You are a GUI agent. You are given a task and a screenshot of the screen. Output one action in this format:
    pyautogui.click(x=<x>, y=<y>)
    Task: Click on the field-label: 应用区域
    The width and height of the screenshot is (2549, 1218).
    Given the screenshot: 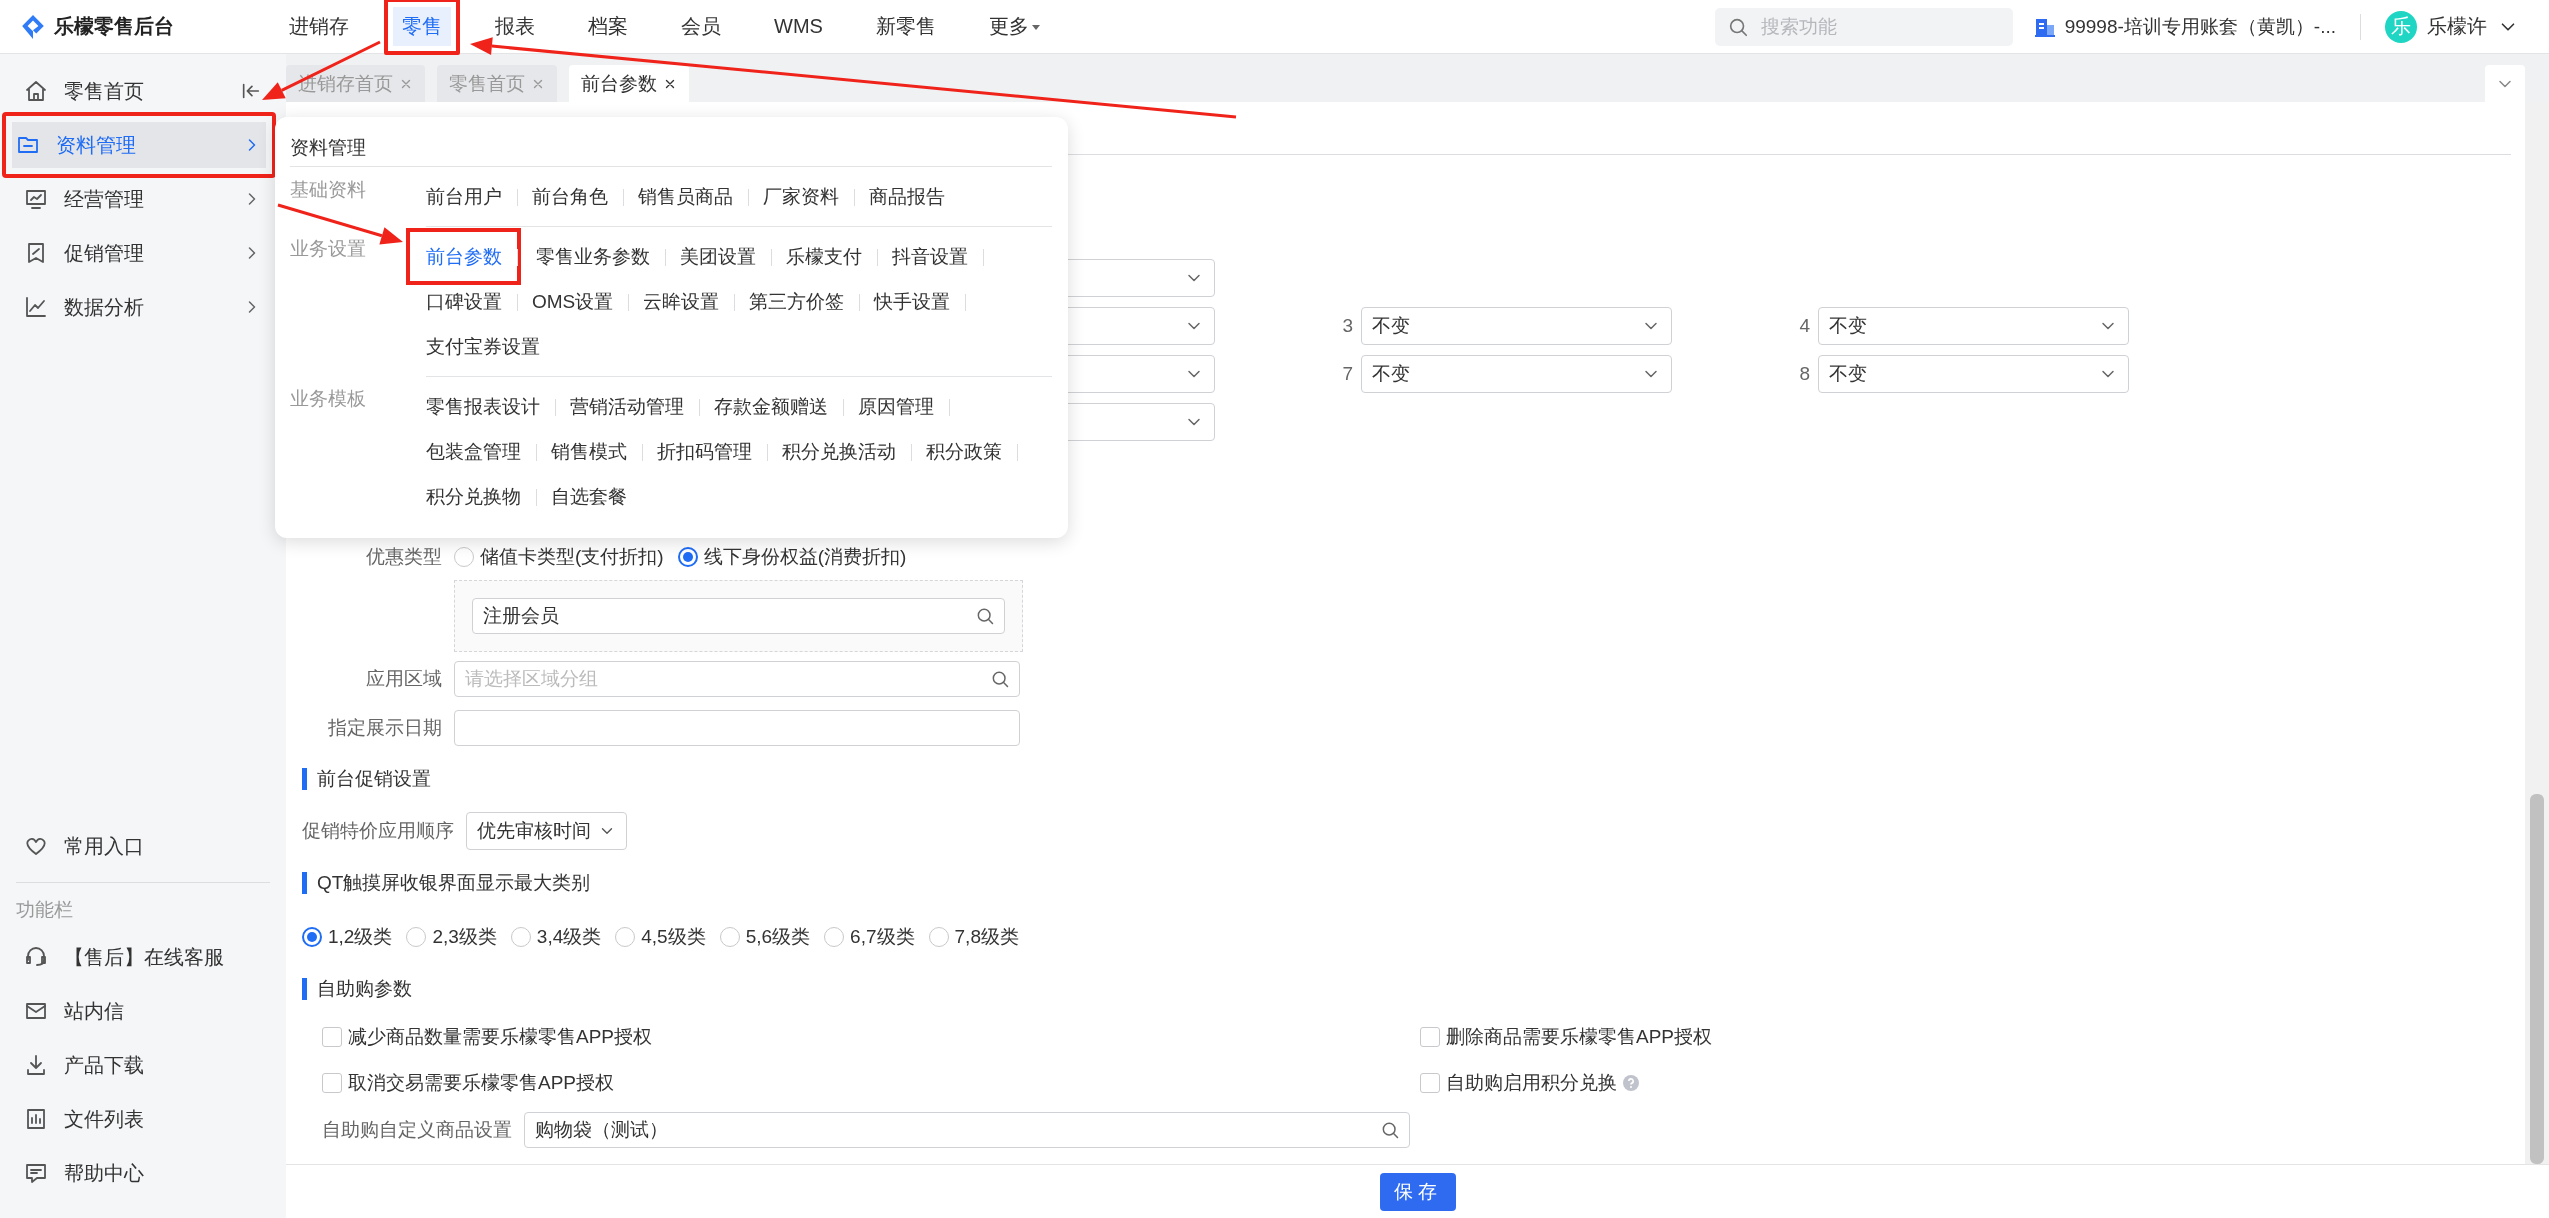 What is the action you would take?
    pyautogui.click(x=403, y=679)
    